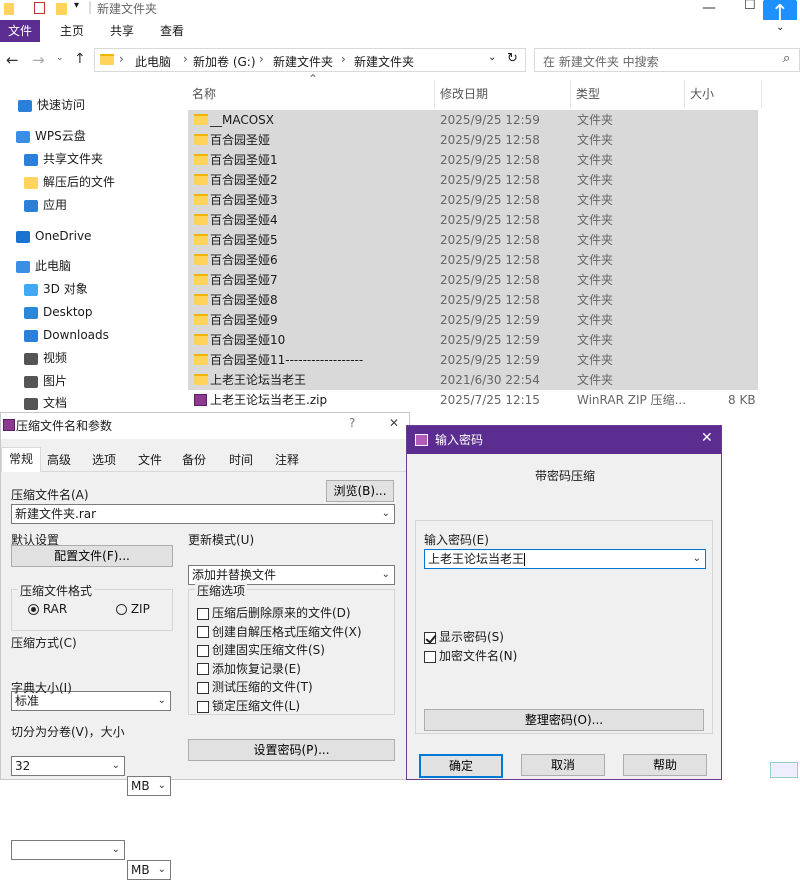  What do you see at coordinates (248, 705) in the screenshot?
I see `option-checkbox: 锁定压缩文件(L)` at bounding box center [248, 705].